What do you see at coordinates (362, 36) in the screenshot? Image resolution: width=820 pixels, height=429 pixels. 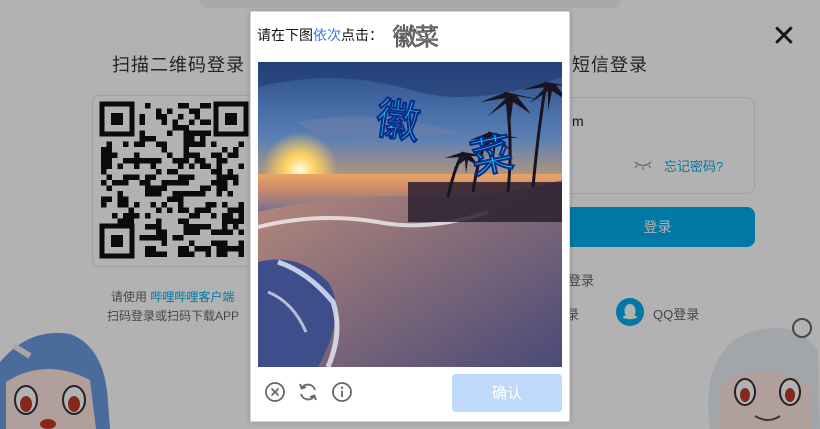 I see `instruction-suffix: 点击：` at bounding box center [362, 36].